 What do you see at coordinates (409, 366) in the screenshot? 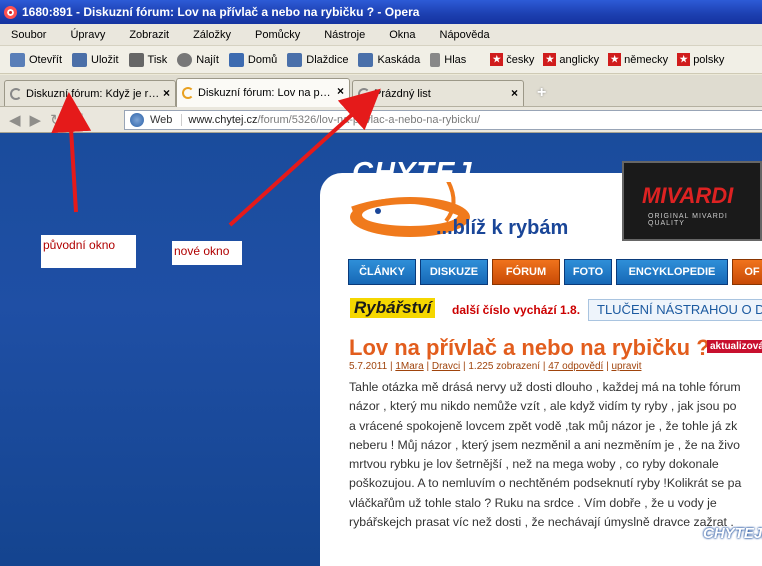
I see `article-author-link: 1Mara` at bounding box center [409, 366].